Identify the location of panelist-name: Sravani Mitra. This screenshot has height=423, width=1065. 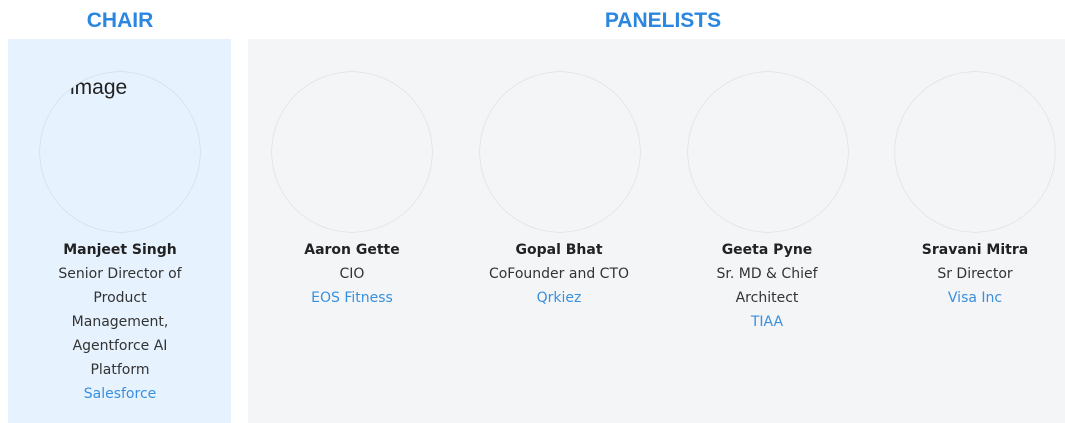
(975, 250).